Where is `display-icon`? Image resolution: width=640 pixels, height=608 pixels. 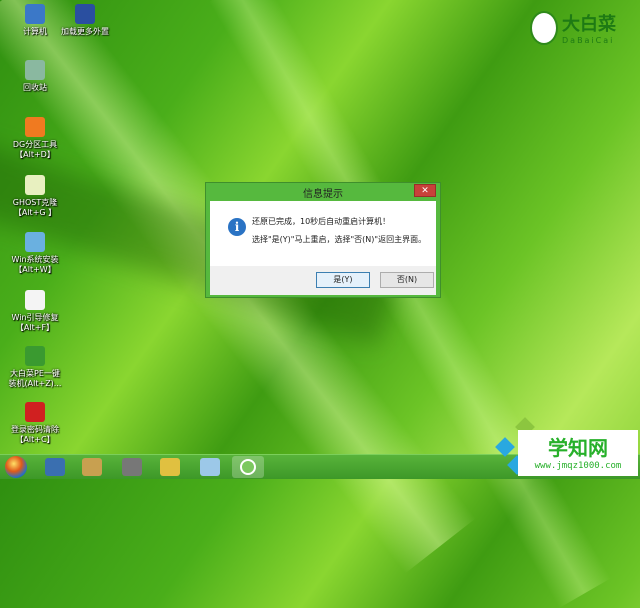
display-icon is located at coordinates (55, 467).